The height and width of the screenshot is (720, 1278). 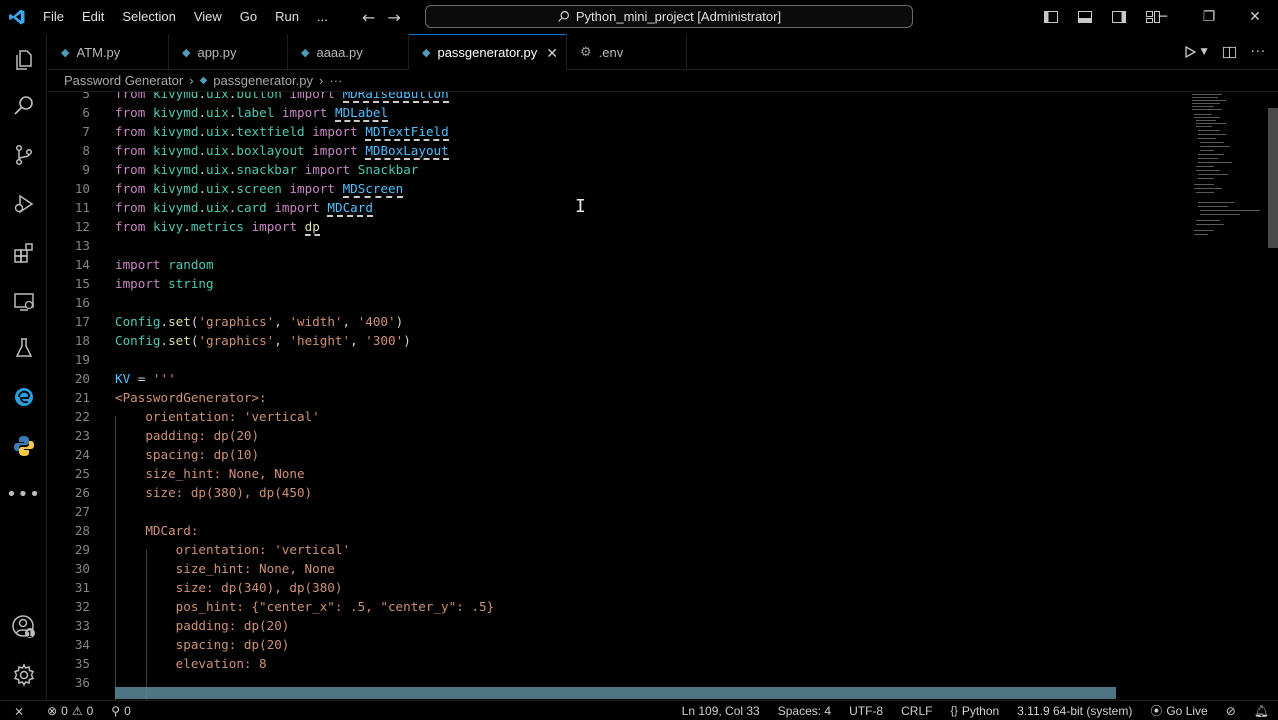 What do you see at coordinates (1085, 17) in the screenshot?
I see `toggle-panel-icon` at bounding box center [1085, 17].